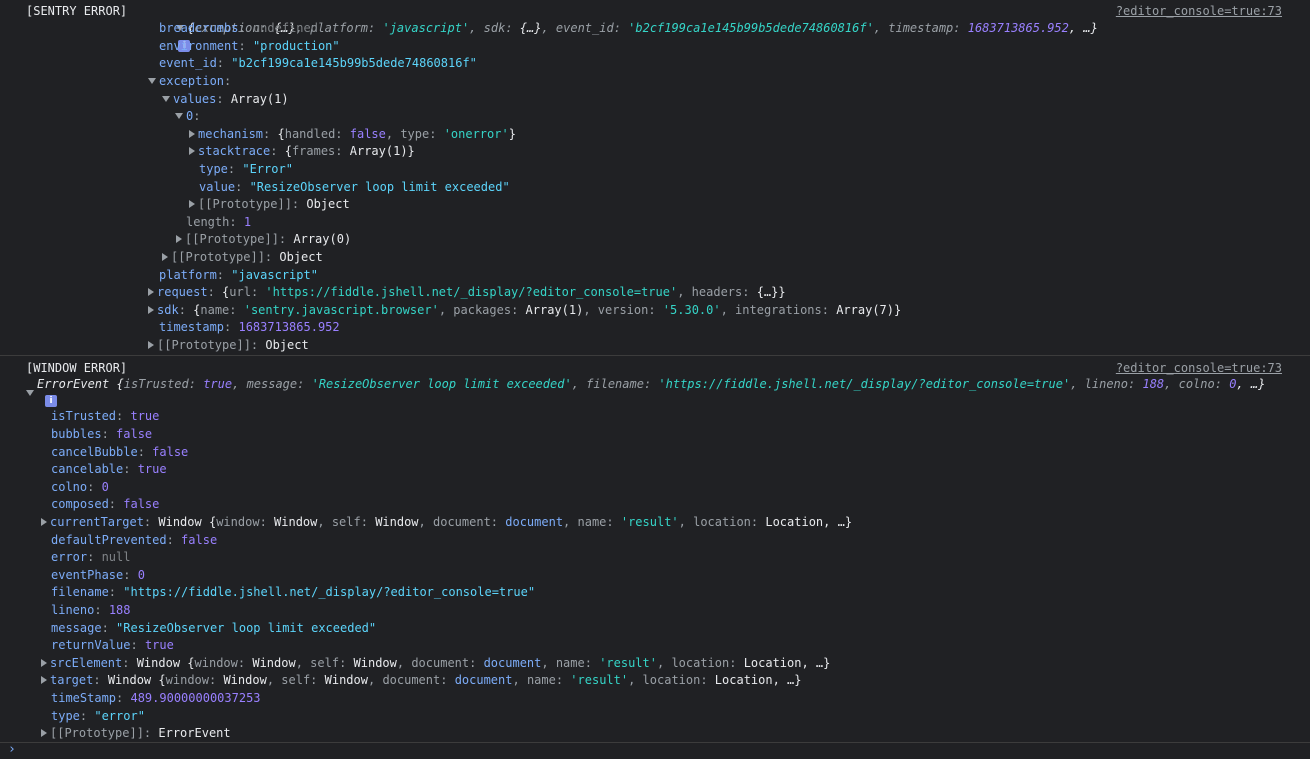  What do you see at coordinates (269, 204) in the screenshot?
I see `prop-prototype: [[Prototype]]: Object` at bounding box center [269, 204].